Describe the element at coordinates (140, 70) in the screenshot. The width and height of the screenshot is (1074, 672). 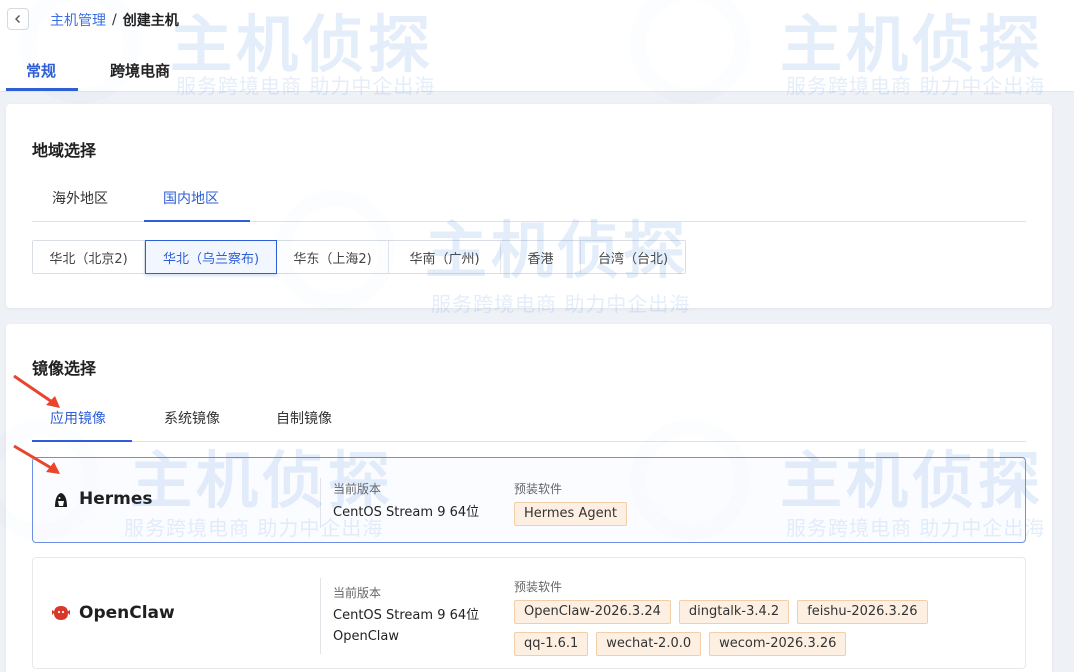
I see `tab-cross-border-ecommerce: 跨境电商` at that location.